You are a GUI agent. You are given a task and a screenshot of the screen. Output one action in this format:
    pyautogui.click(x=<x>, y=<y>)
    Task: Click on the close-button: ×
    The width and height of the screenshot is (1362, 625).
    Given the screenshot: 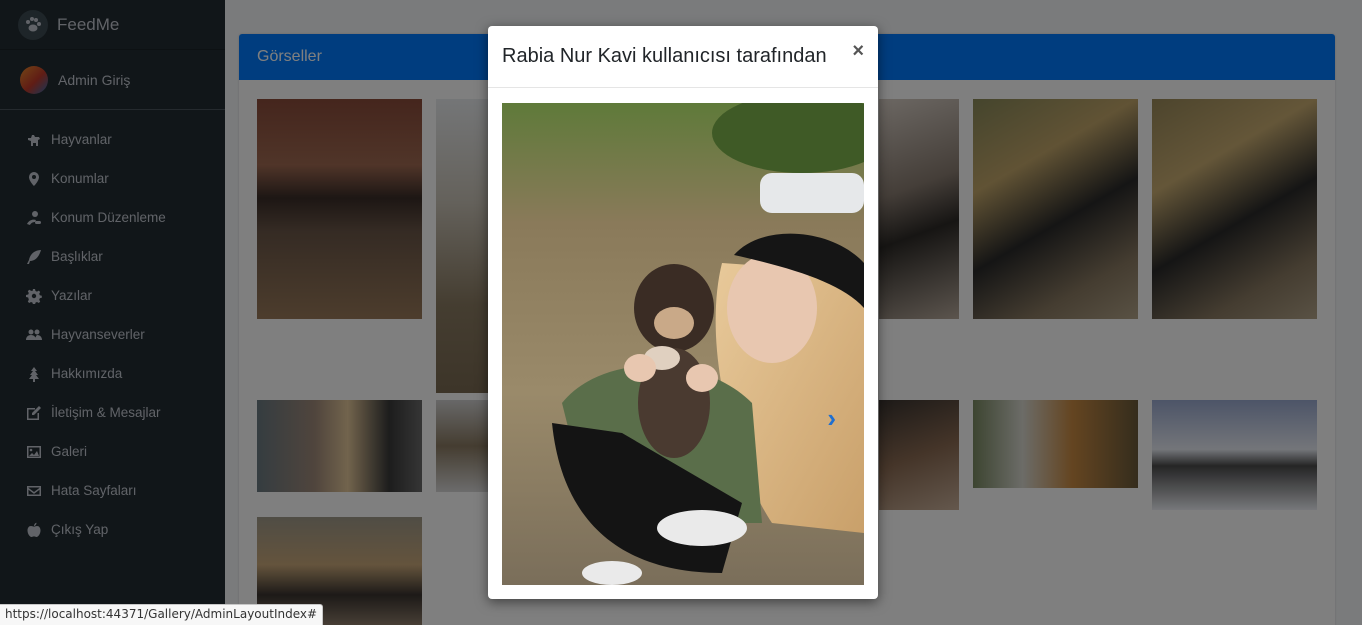 What is the action you would take?
    pyautogui.click(x=858, y=51)
    